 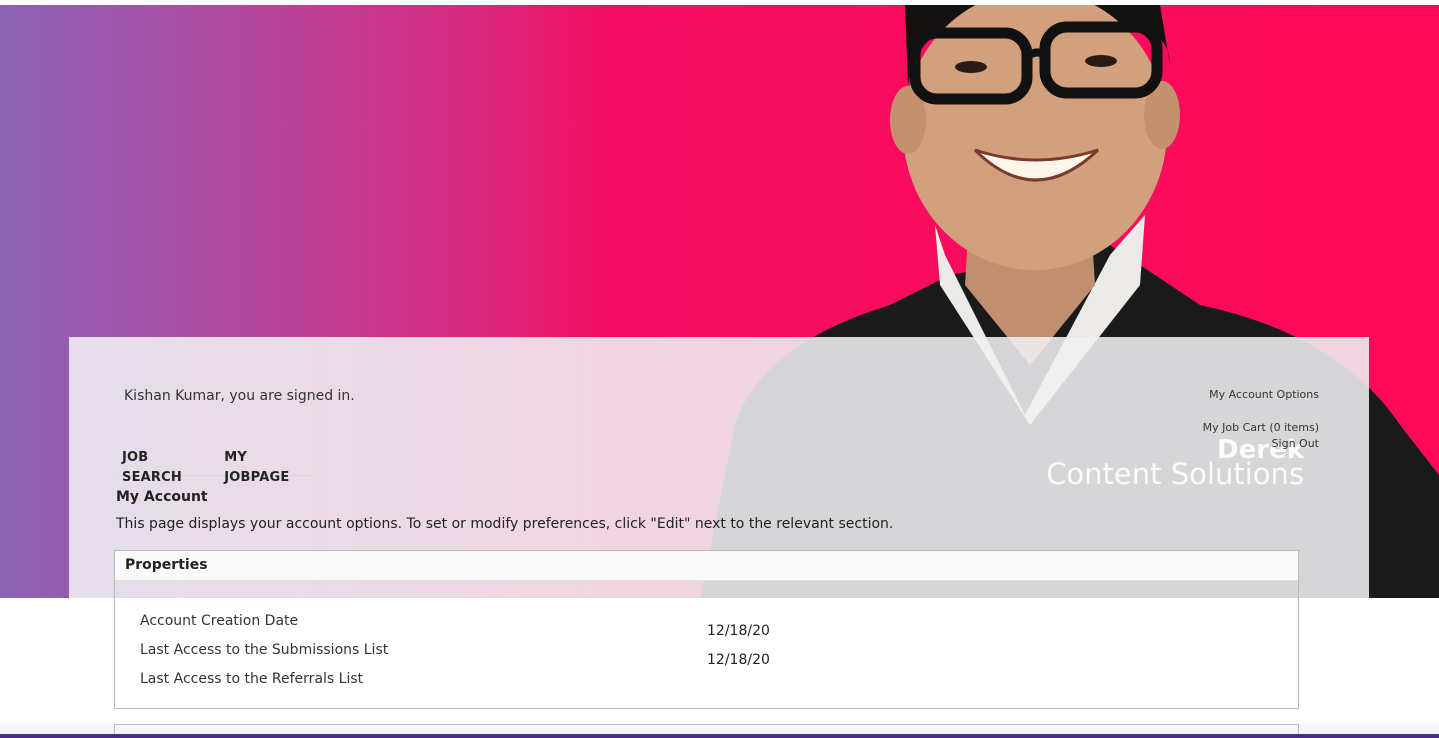 What do you see at coordinates (719, 736) in the screenshot?
I see `bottom-bar` at bounding box center [719, 736].